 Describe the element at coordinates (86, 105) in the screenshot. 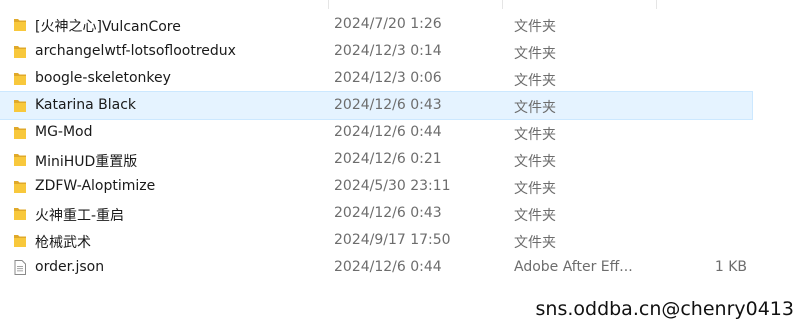

I see `file-name: Katarina Black` at that location.